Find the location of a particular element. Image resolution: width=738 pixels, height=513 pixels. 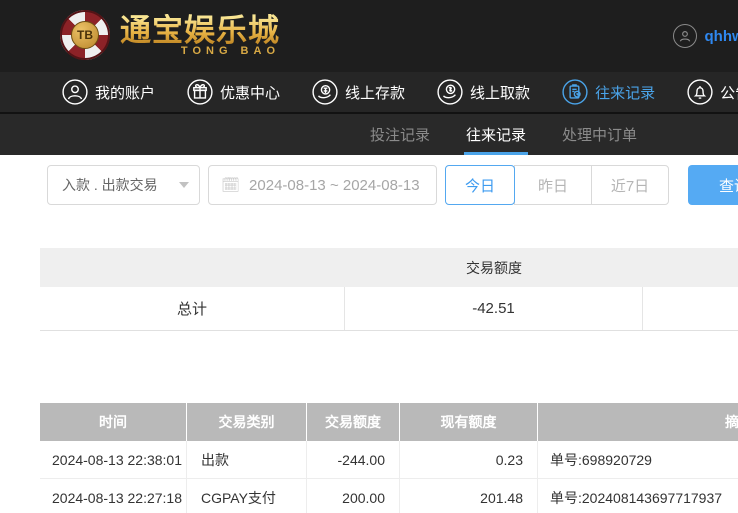

cell-type: 出款 is located at coordinates (247, 460).